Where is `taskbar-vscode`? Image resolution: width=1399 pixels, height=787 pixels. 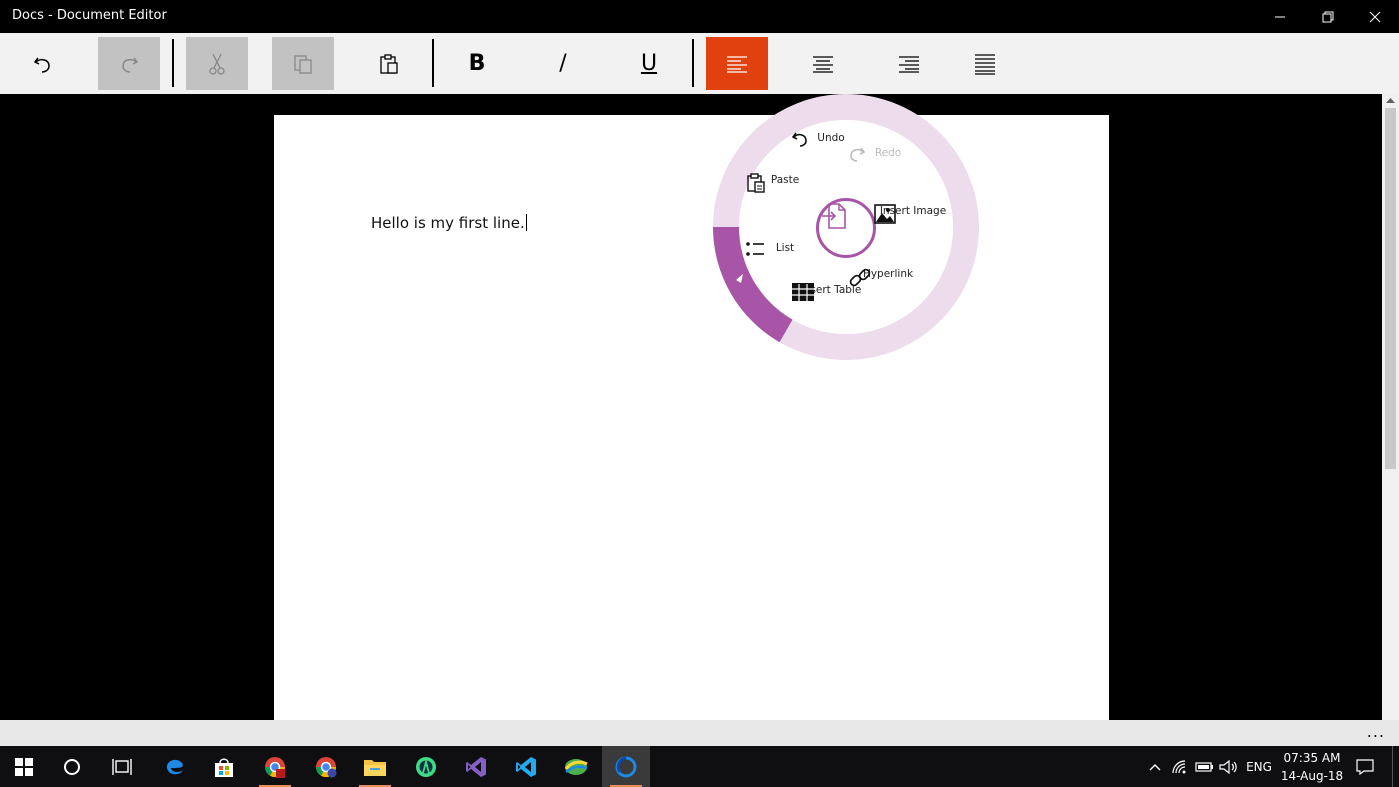
taskbar-vscode is located at coordinates (526, 766).